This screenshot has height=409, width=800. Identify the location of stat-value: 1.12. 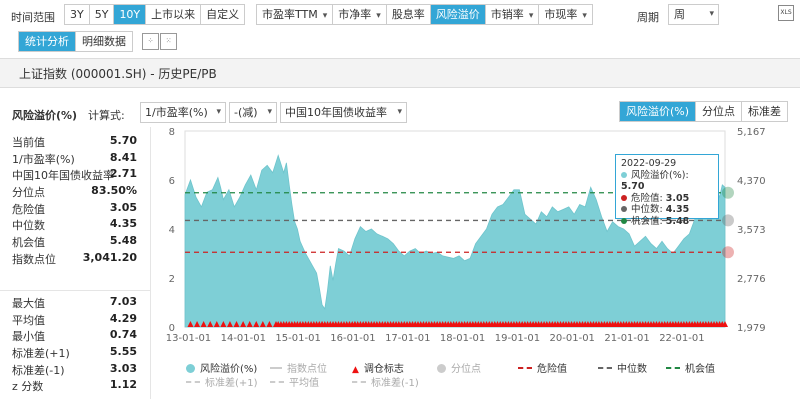
(123, 385).